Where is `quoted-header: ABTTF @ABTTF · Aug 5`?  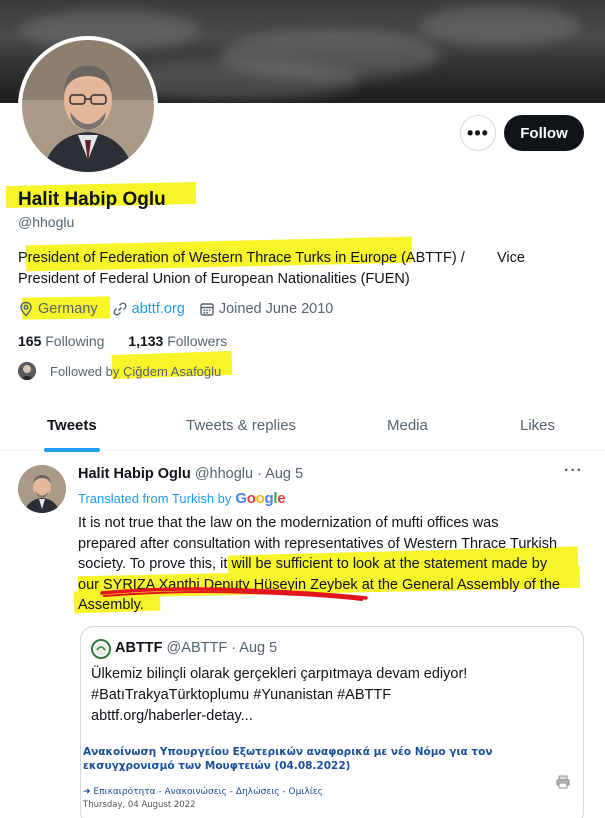
quoted-header: ABTTF @ABTTF · Aug 5 is located at coordinates (196, 648).